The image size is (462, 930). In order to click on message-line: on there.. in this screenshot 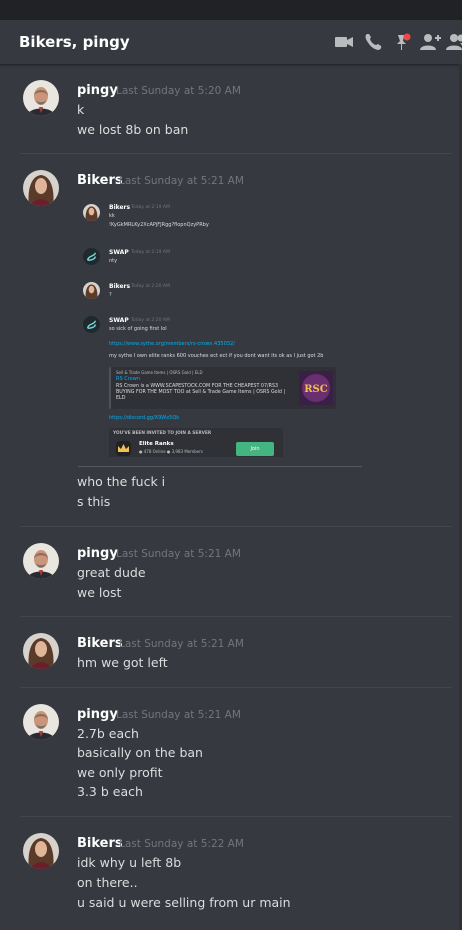, I will do `click(107, 882)`.